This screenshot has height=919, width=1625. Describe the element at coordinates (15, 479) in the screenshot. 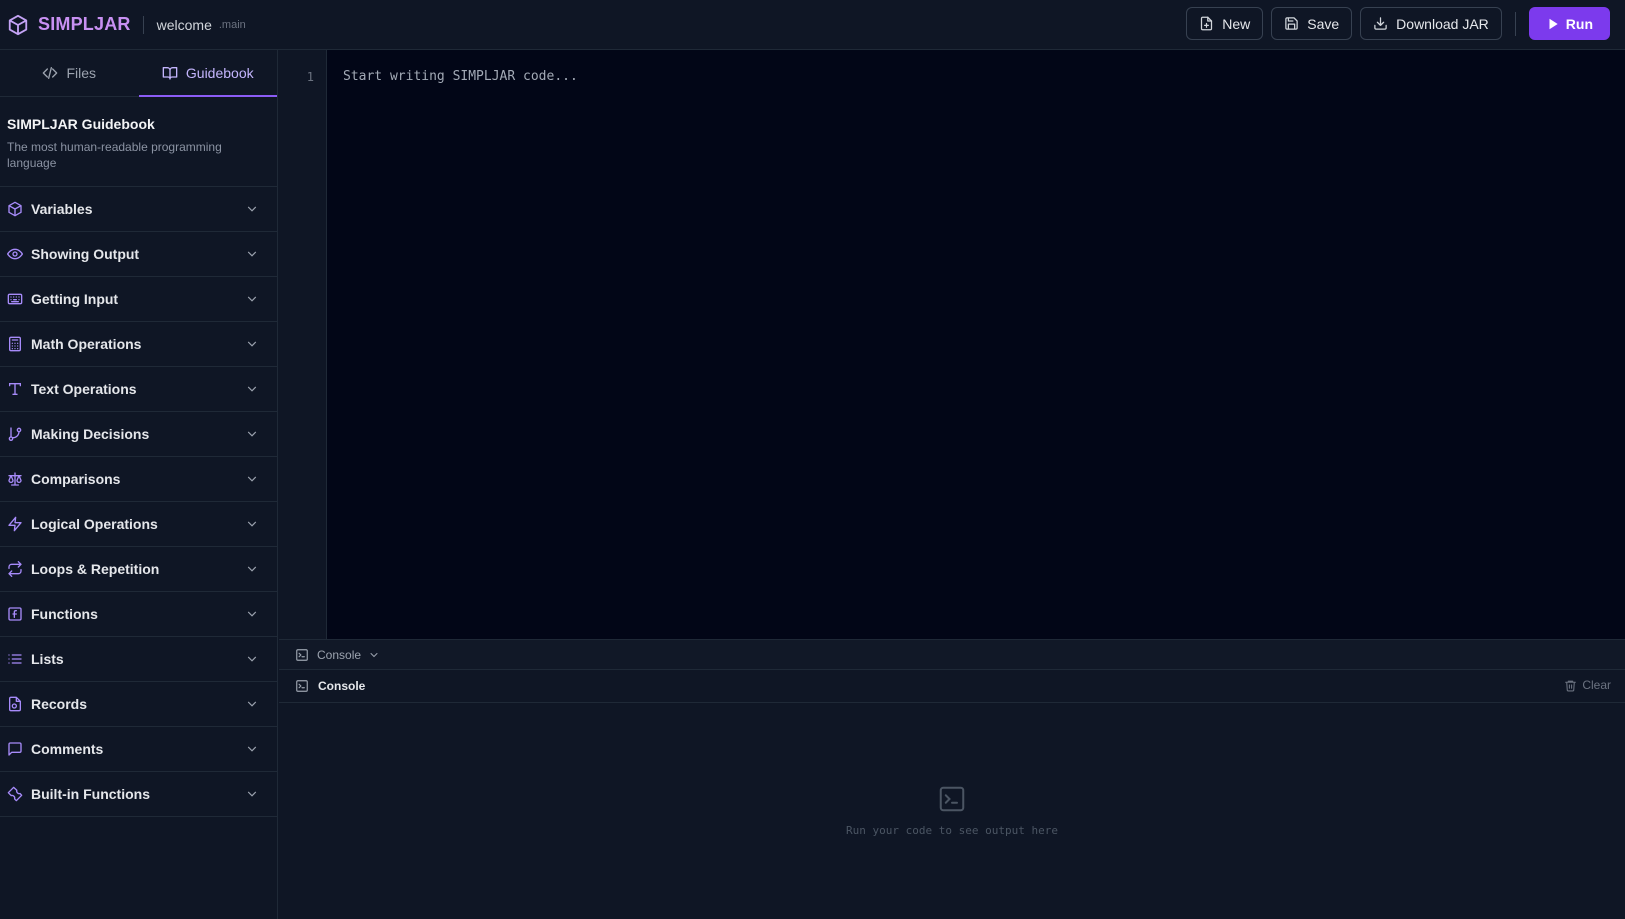

I see `scale-icon` at that location.